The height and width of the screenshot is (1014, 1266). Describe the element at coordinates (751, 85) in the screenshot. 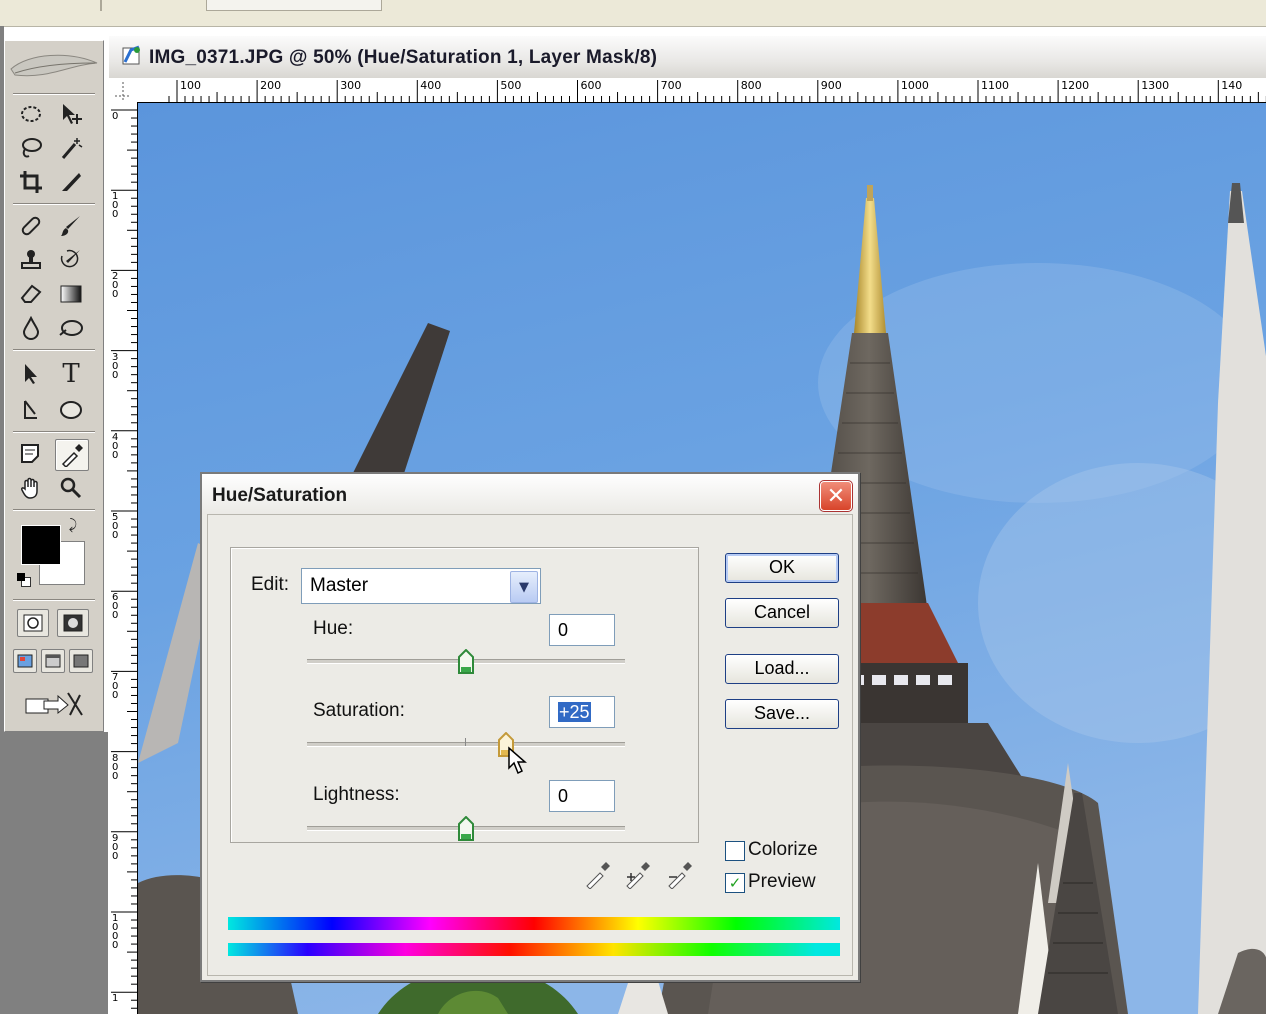

I see `ruler-h-label: 800` at that location.